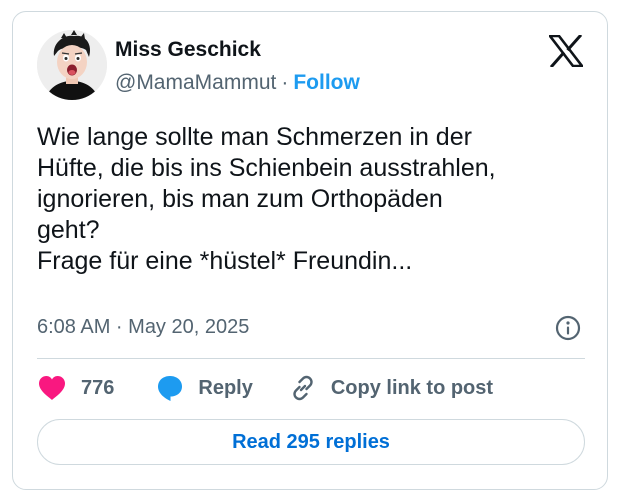 The height and width of the screenshot is (502, 620). I want to click on info-icon, so click(568, 328).